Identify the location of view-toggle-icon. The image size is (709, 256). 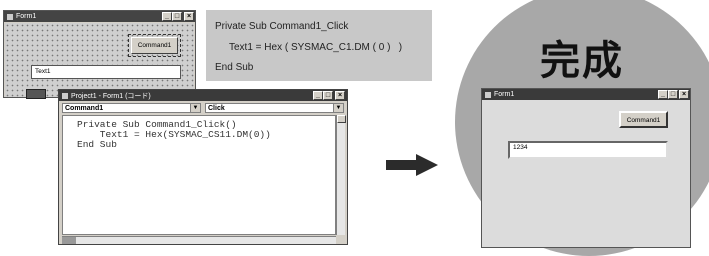
(69, 240).